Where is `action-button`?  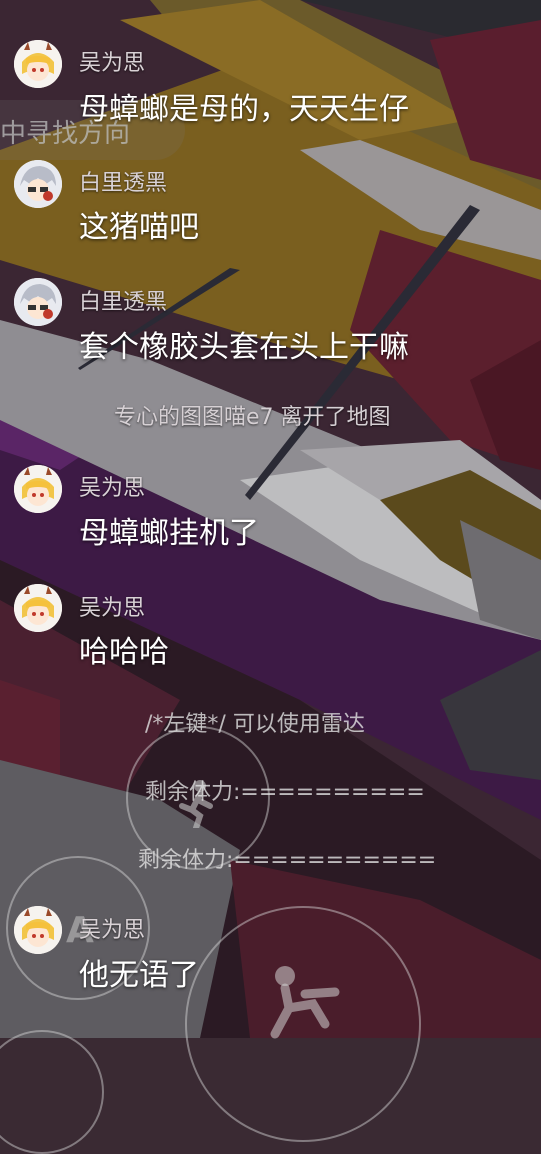
action-button is located at coordinates (303, 1024).